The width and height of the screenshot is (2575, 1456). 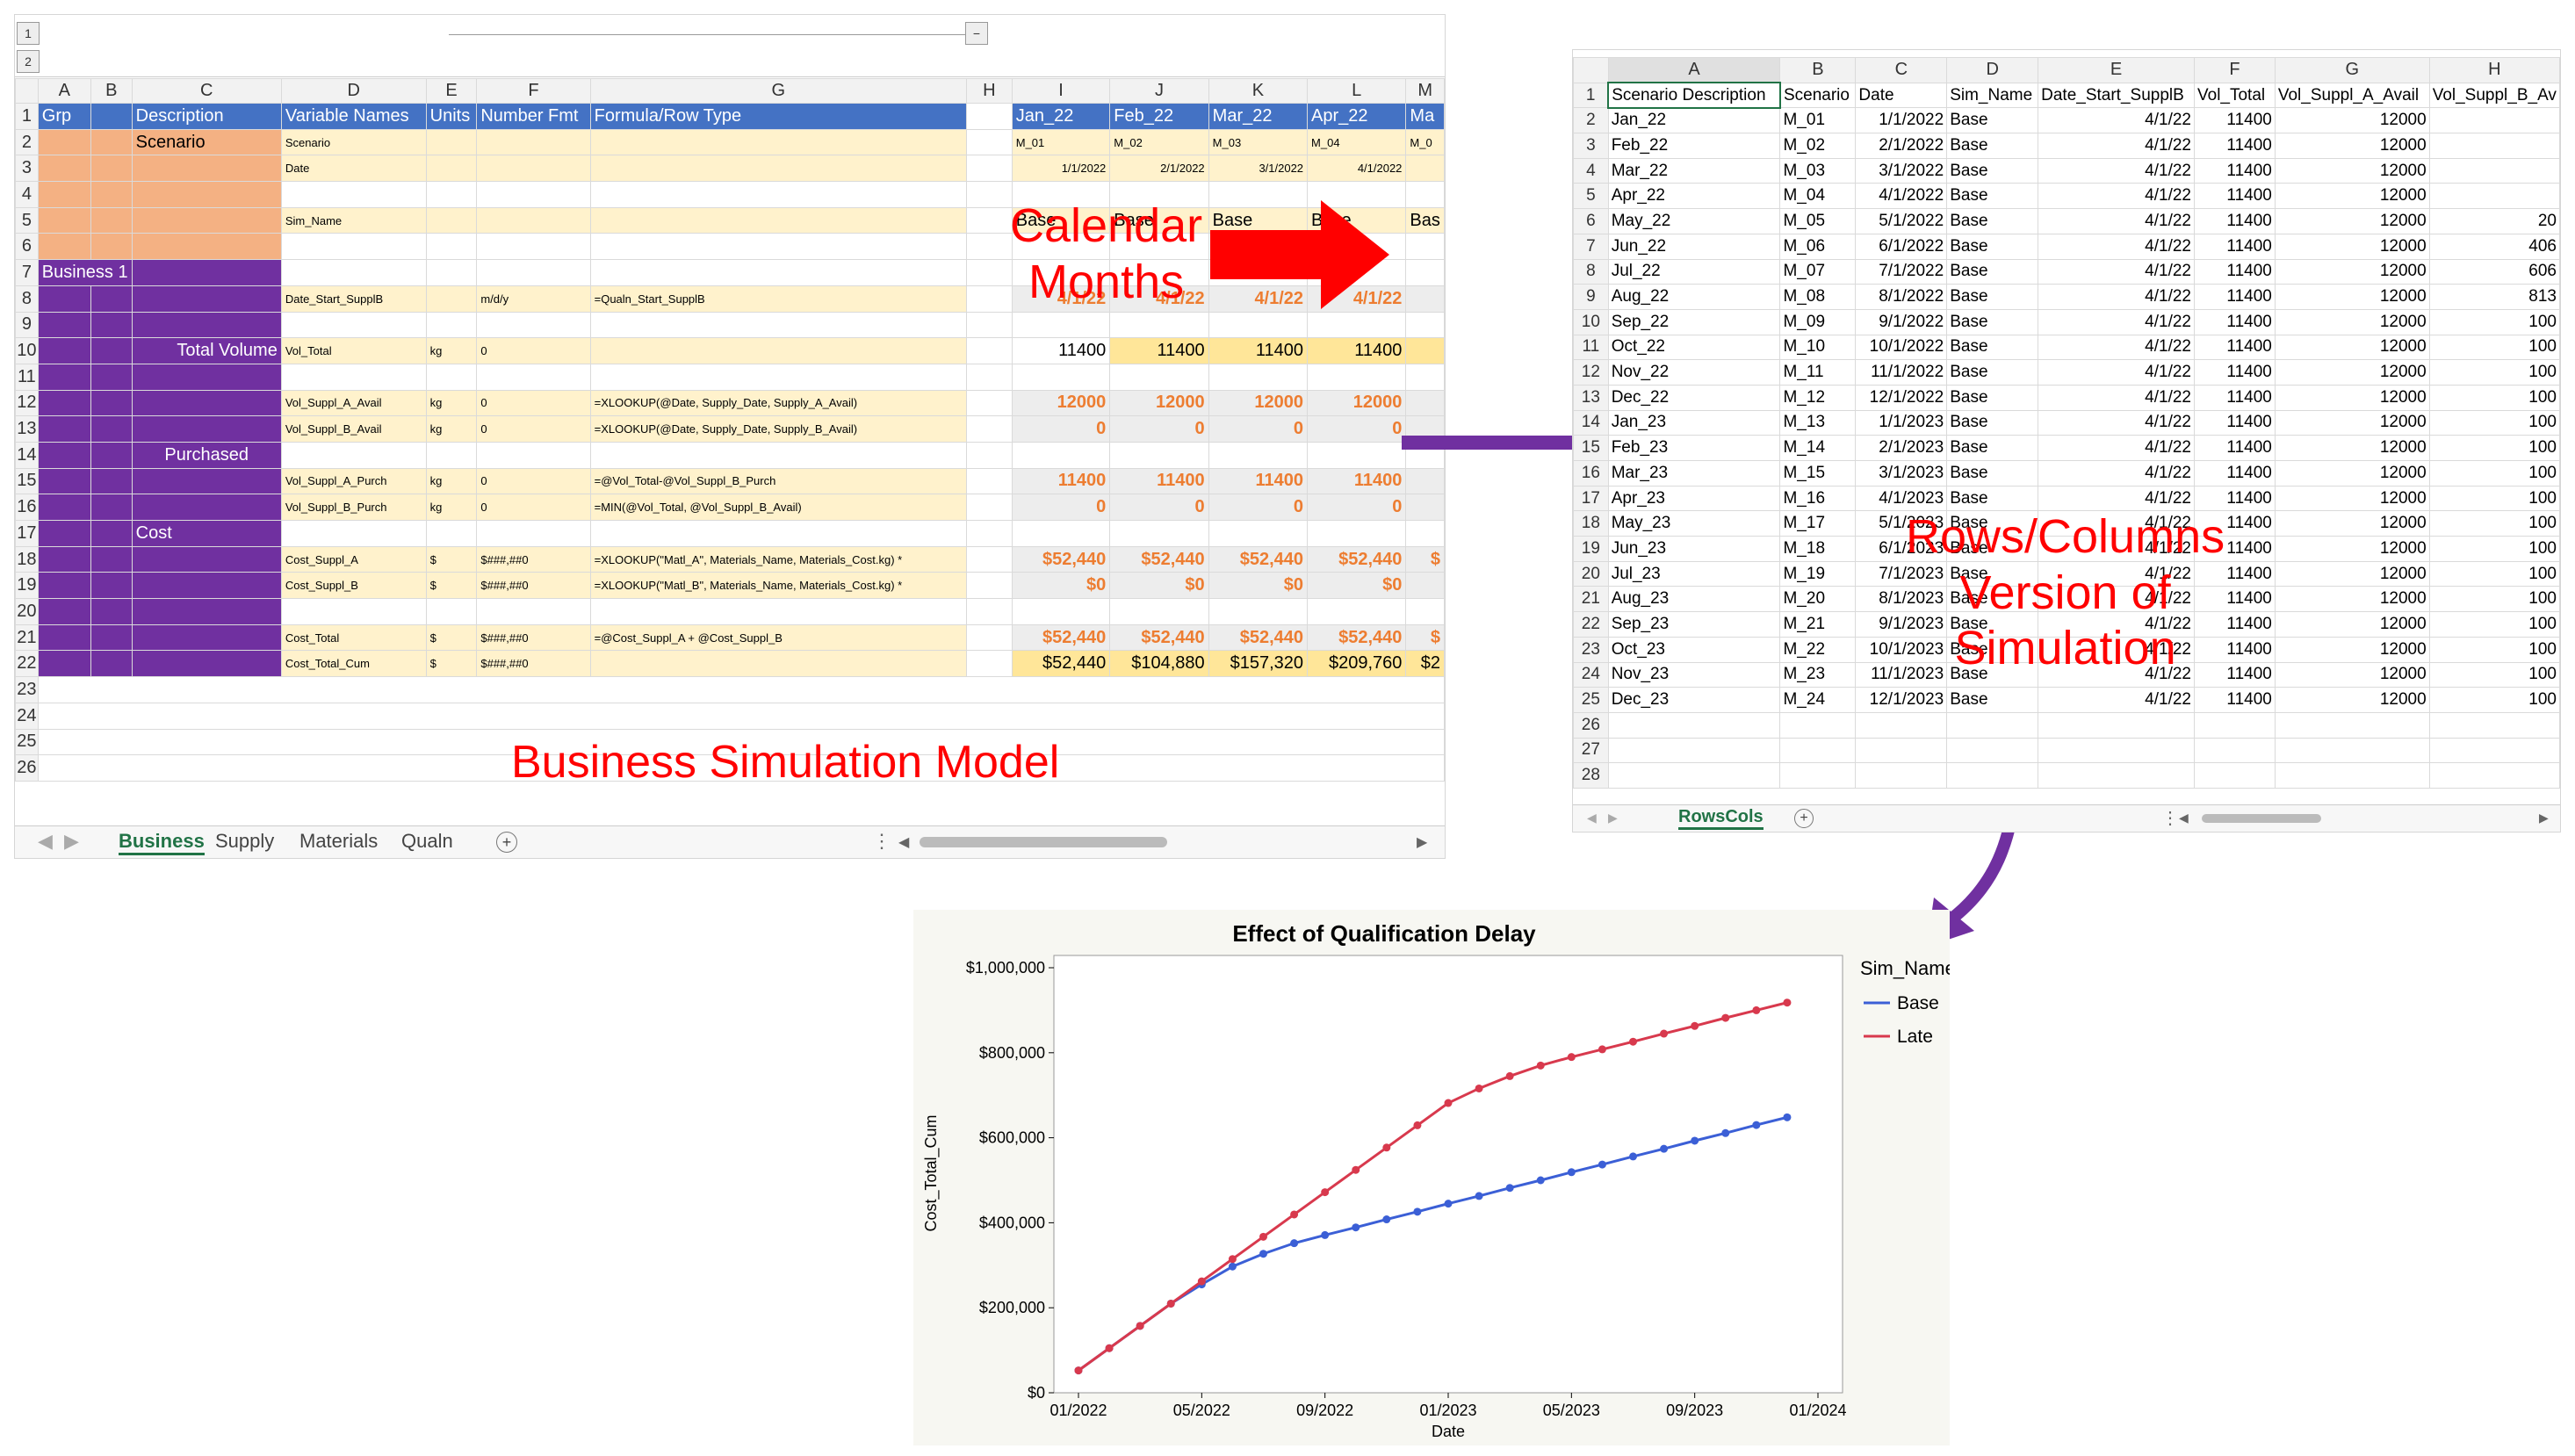 I want to click on row-number: 8, so click(x=27, y=299).